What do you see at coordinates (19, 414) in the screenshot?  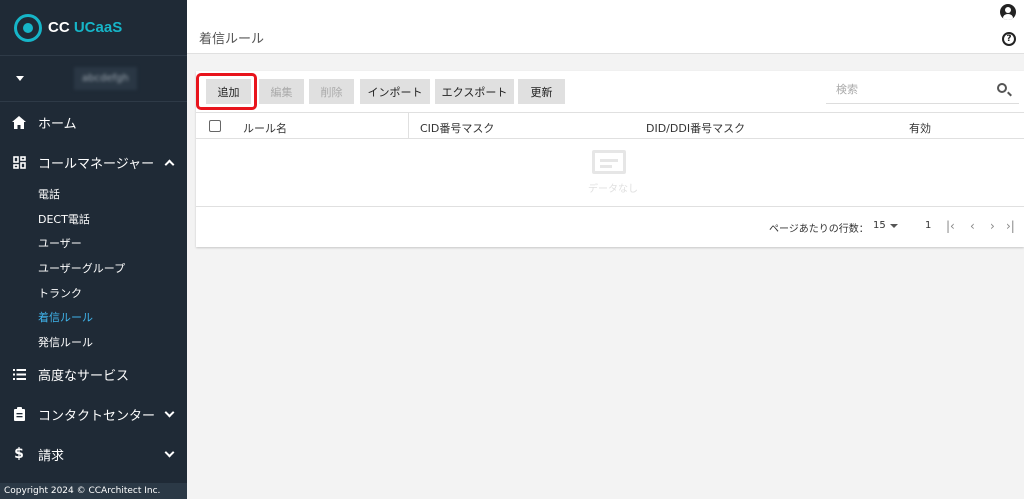 I see `clipboard-icon` at bounding box center [19, 414].